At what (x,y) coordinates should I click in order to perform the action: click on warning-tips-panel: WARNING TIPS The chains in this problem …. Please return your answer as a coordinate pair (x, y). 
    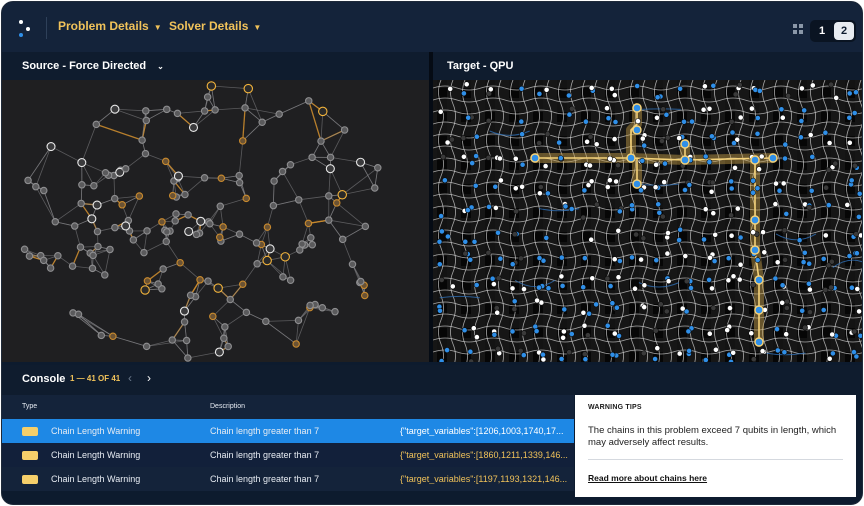
    Looking at the image, I should click on (715, 446).